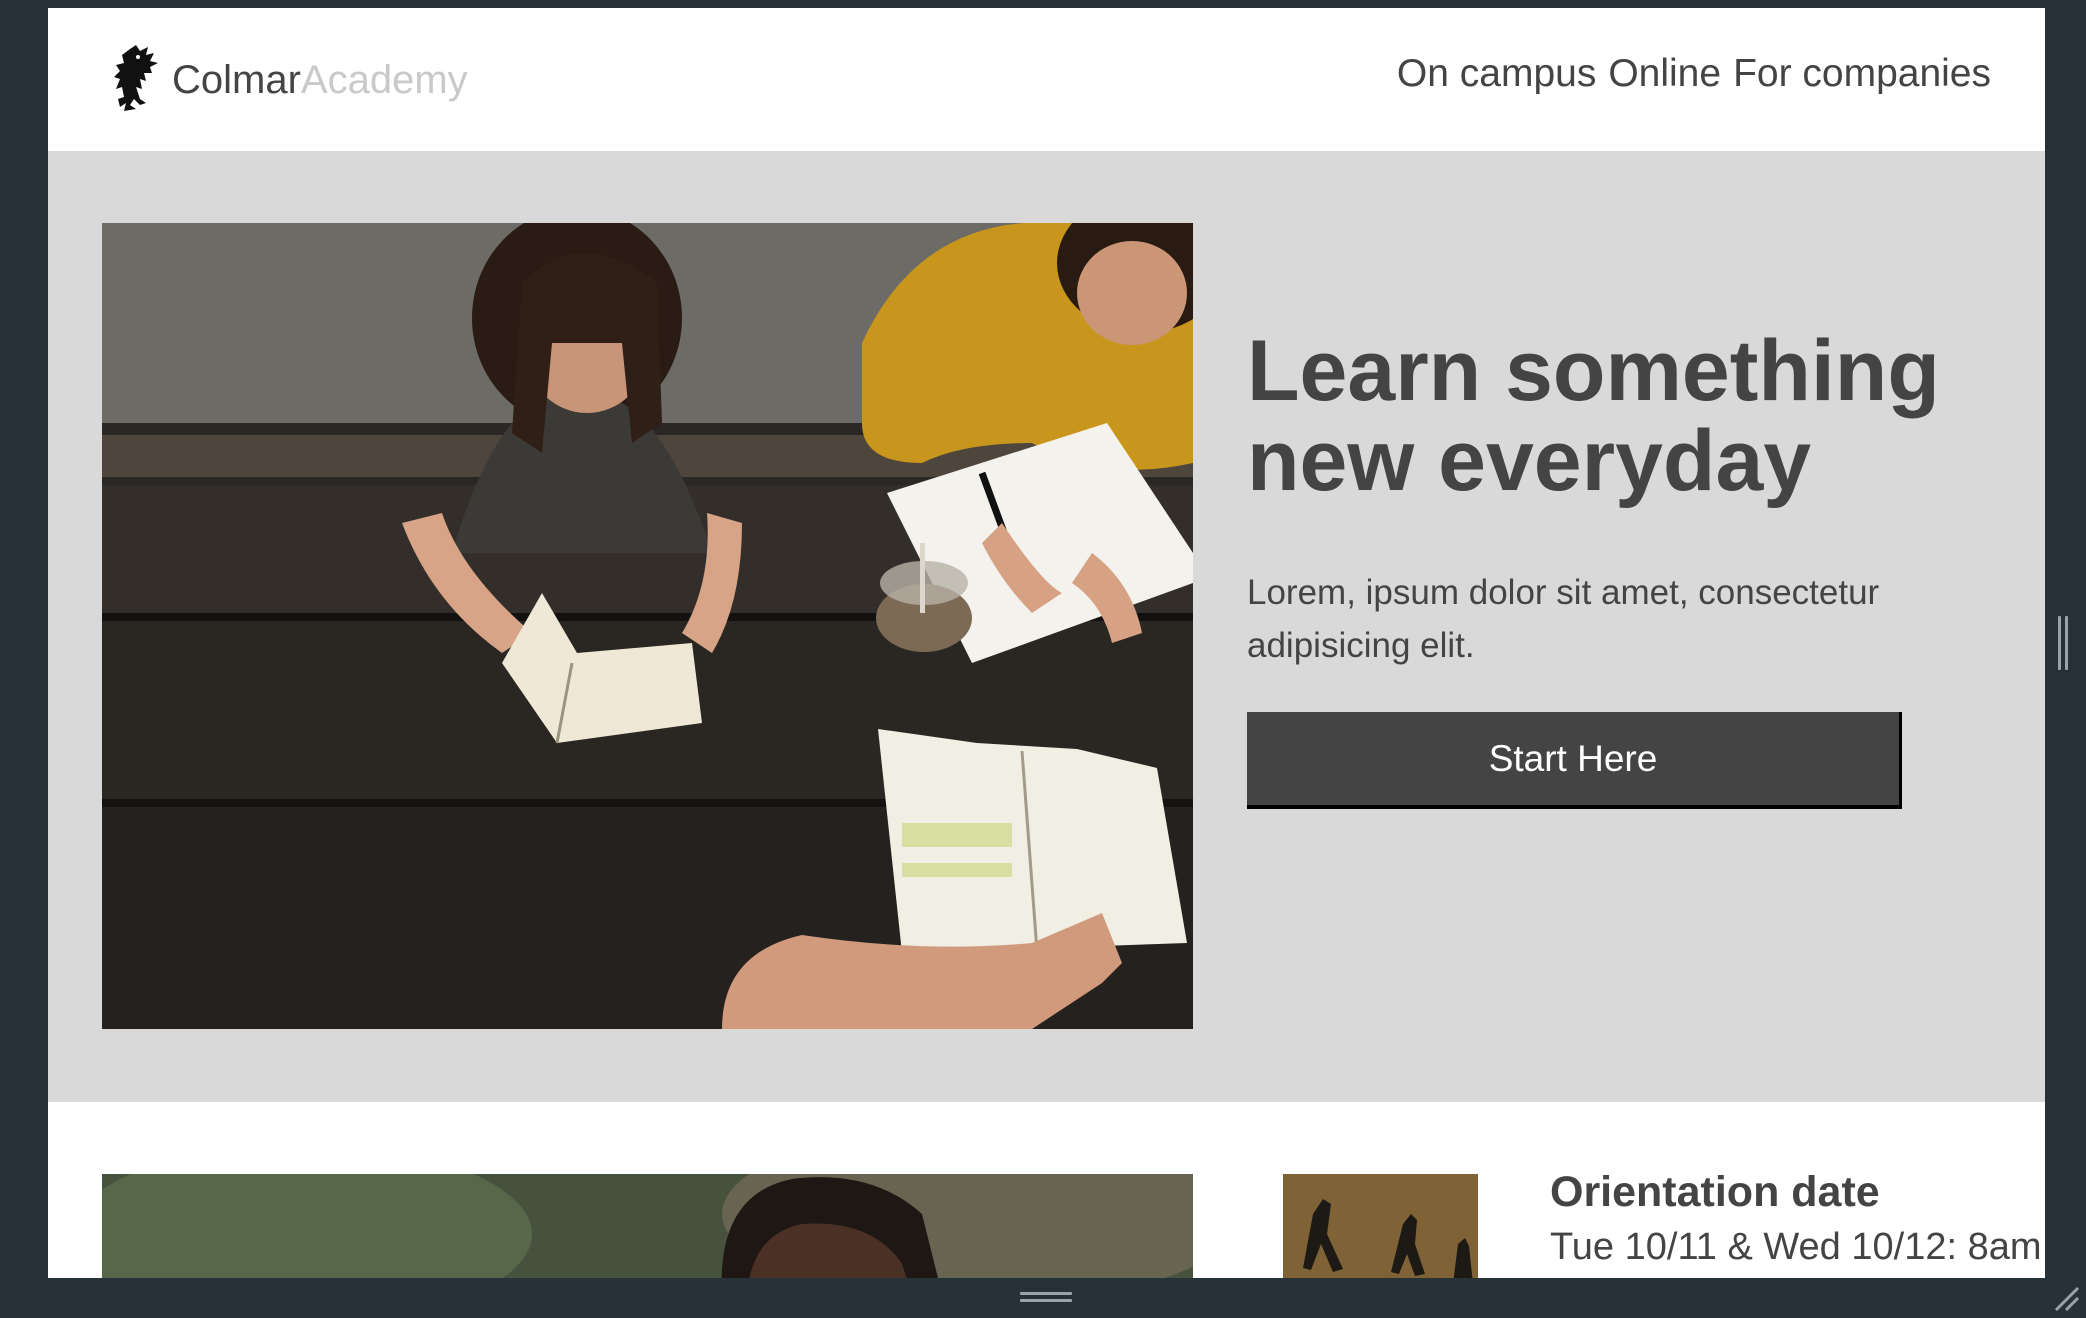 The image size is (2086, 1318). Describe the element at coordinates (1664, 74) in the screenshot. I see `nav-item-online: Online` at that location.